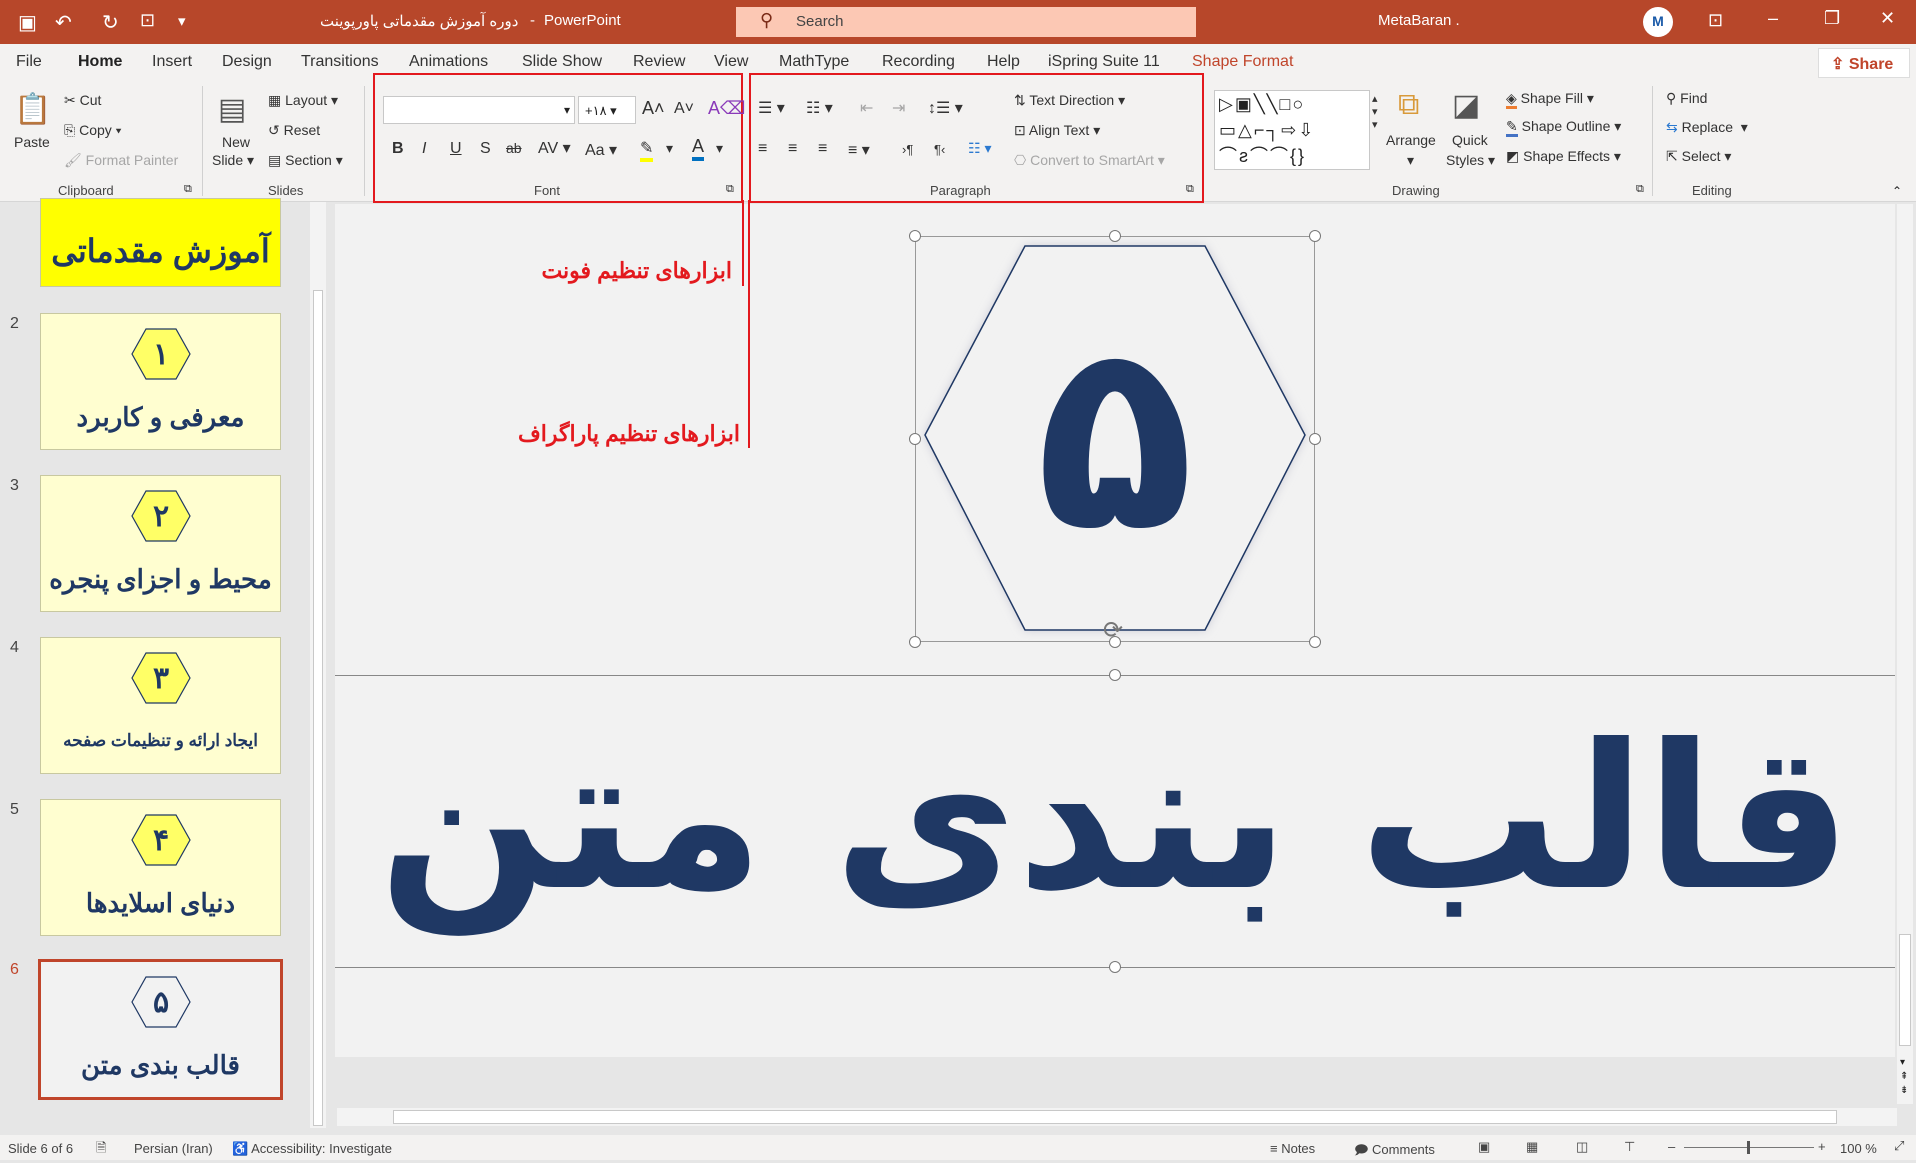 The height and width of the screenshot is (1163, 1916). I want to click on cut-button: ✂ Cut, so click(82, 100).